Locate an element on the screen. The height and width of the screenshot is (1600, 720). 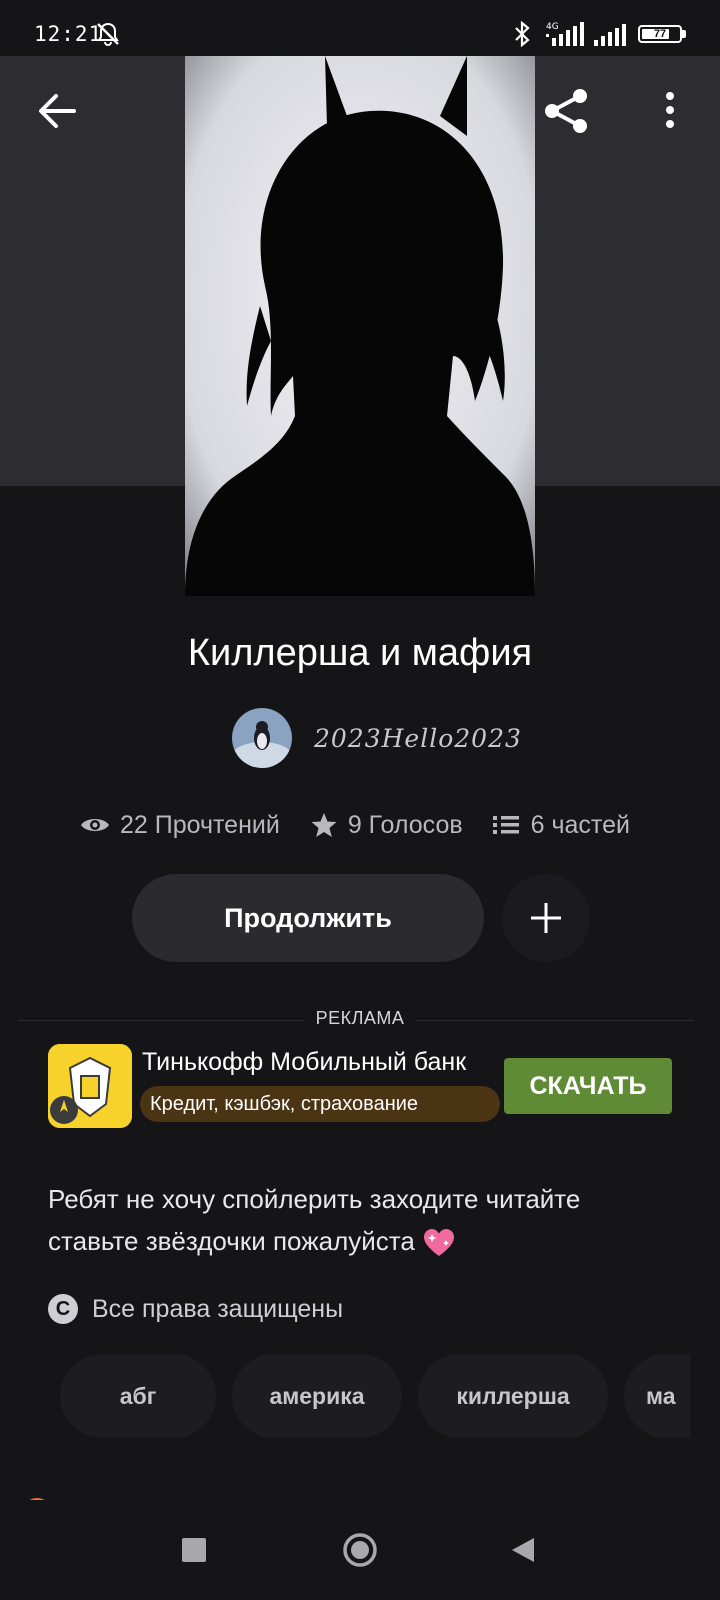
copyright-text: Все права защищены is located at coordinates (218, 1308).